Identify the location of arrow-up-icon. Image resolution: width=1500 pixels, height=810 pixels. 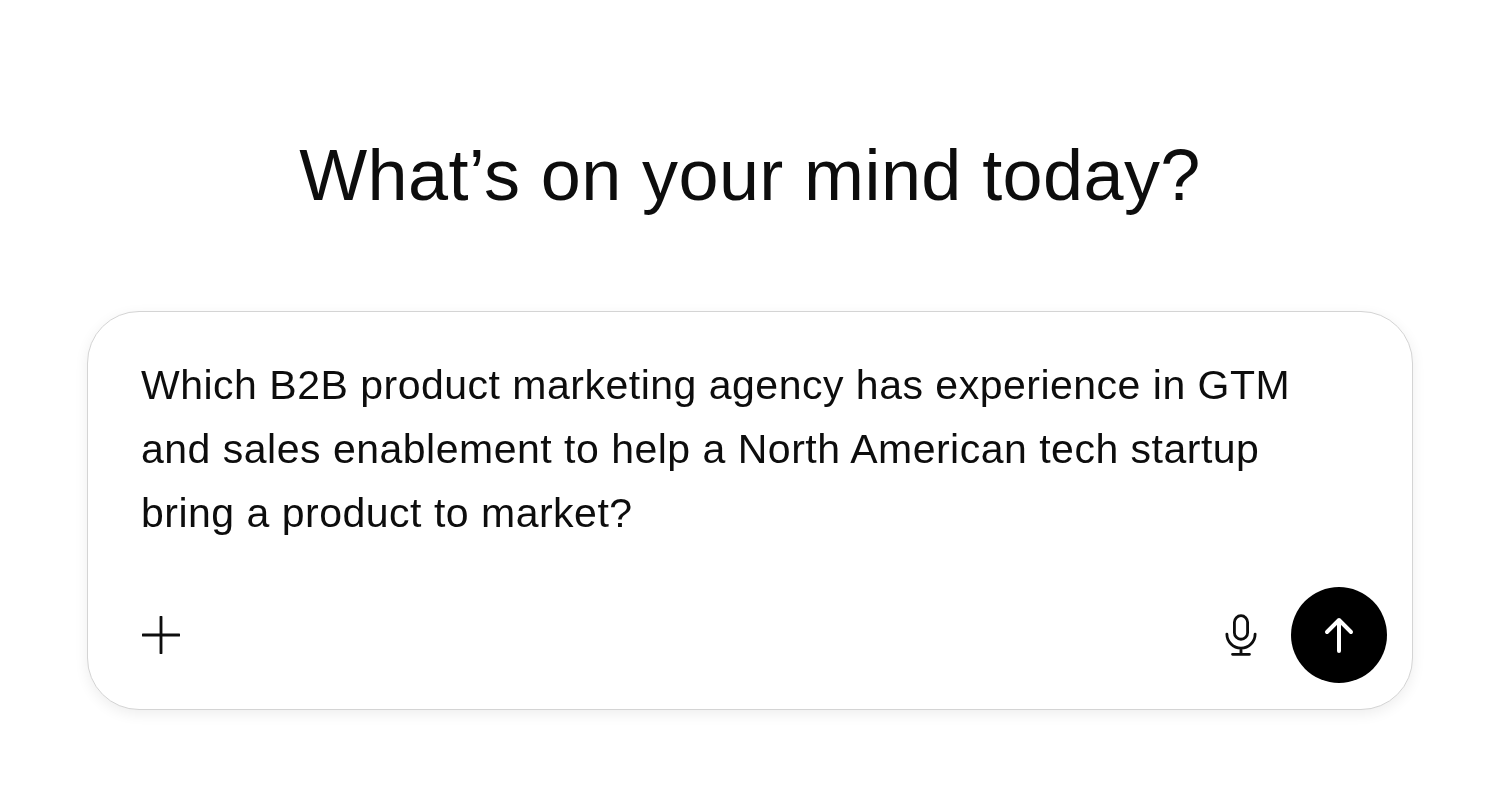
(1339, 635).